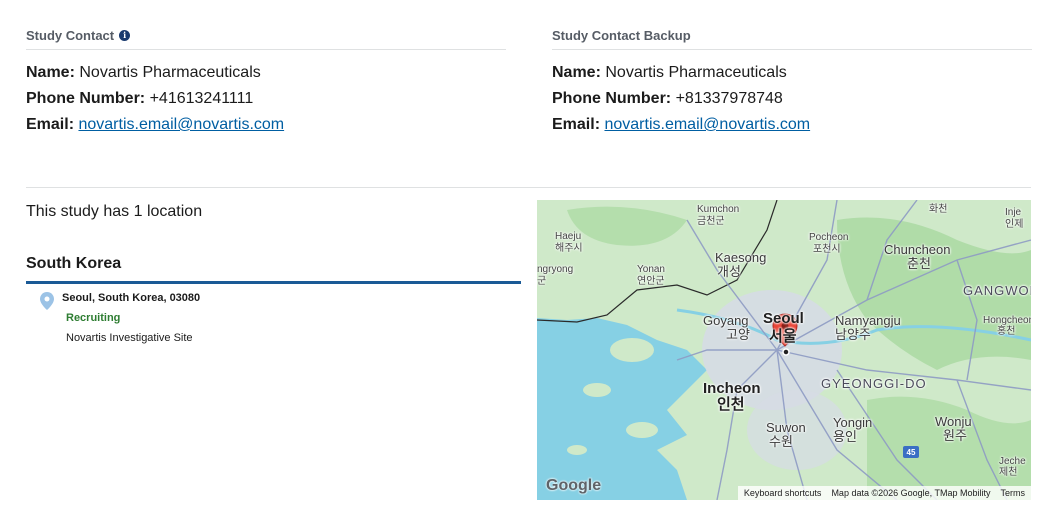  Describe the element at coordinates (781, 441) in the screenshot. I see `map-label-suwon-ko: 수원` at that location.